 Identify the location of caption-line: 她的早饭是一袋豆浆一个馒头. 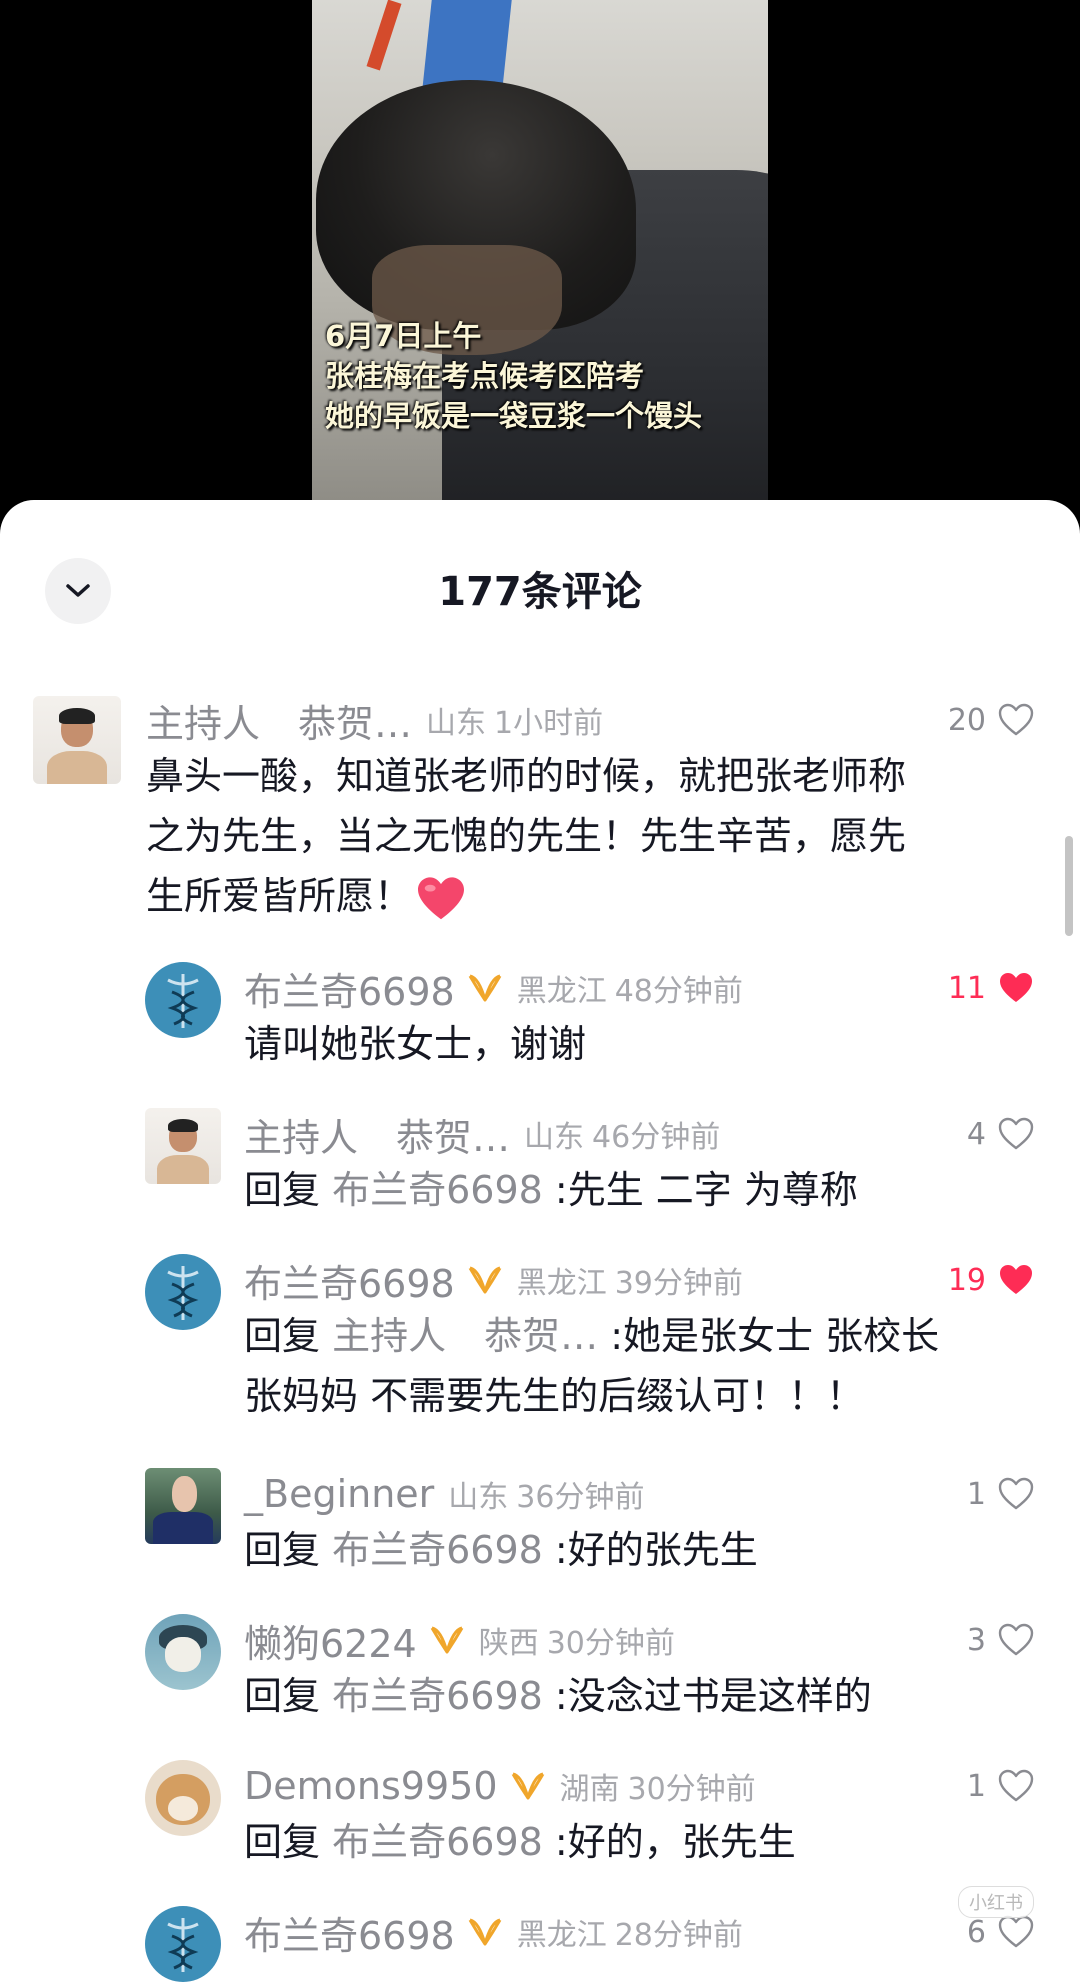
(514, 416).